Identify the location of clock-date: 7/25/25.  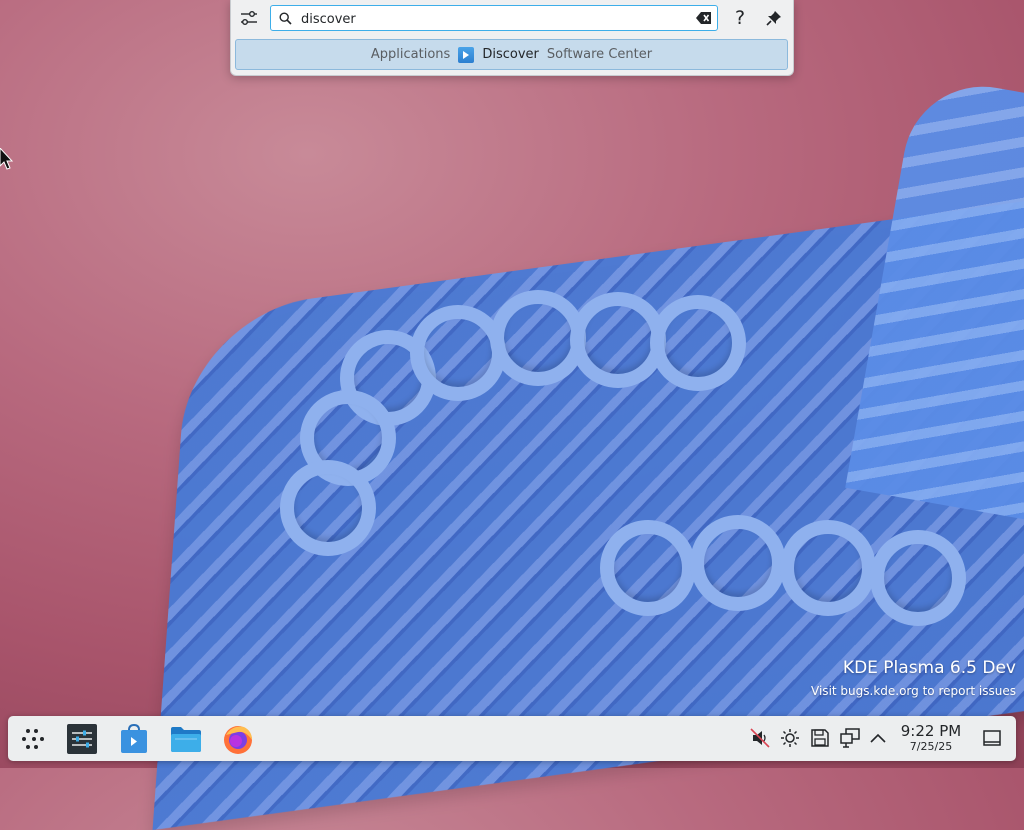
(931, 746).